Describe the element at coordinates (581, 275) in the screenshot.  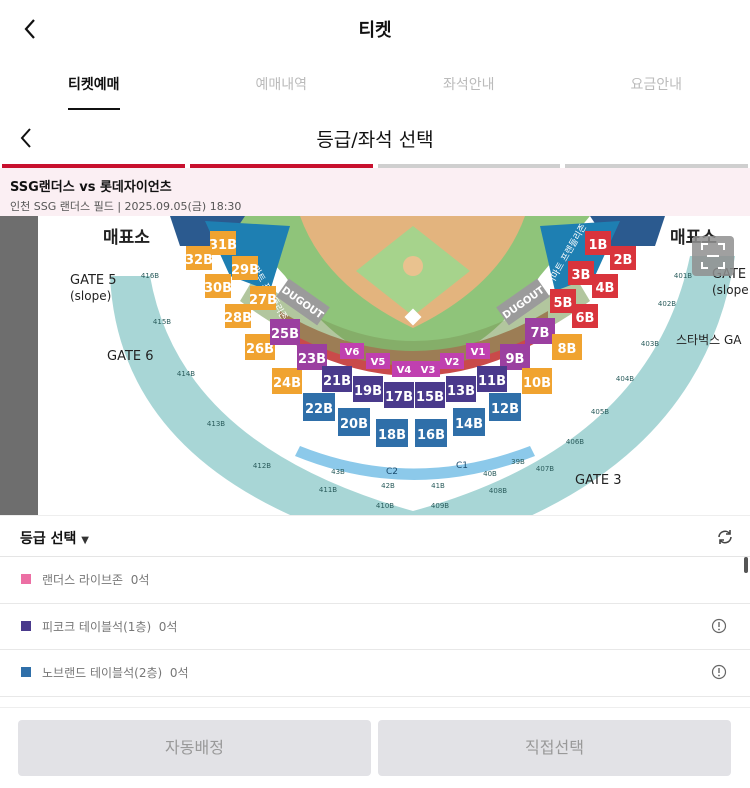
I see `section-3B-label: 3B` at that location.